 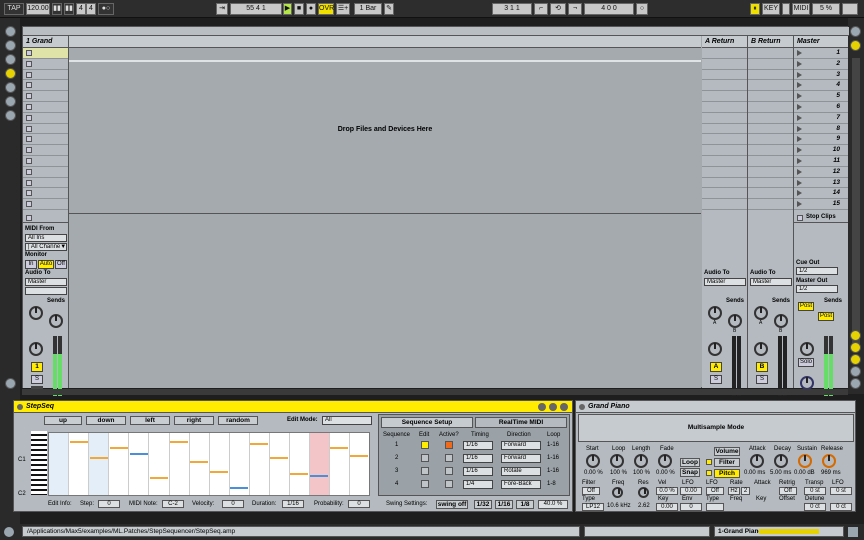 I want to click on swing-16-button: 1/16, so click(x=504, y=504).